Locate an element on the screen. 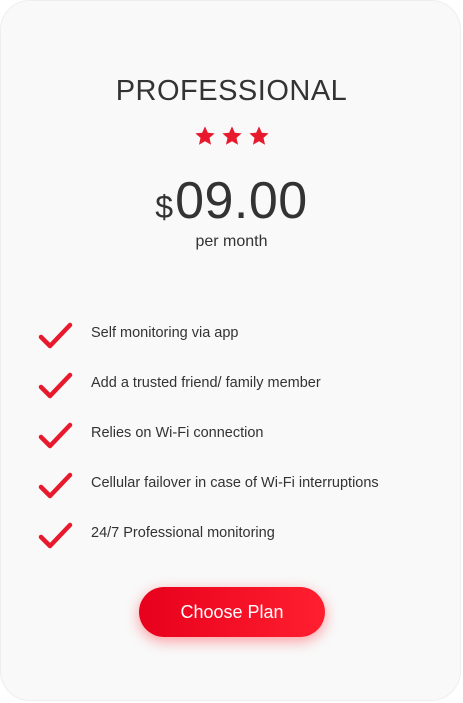 This screenshot has width=463, height=703. price-amount: 09.00 is located at coordinates (241, 201).